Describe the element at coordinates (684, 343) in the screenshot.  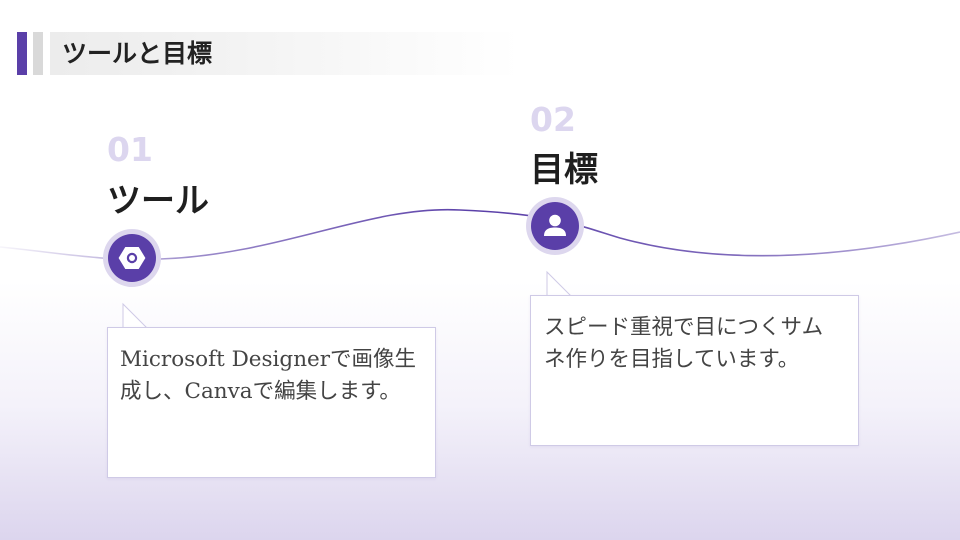
I see `step-description: スピード重視で目につくサムネ作りを目指しています。` at that location.